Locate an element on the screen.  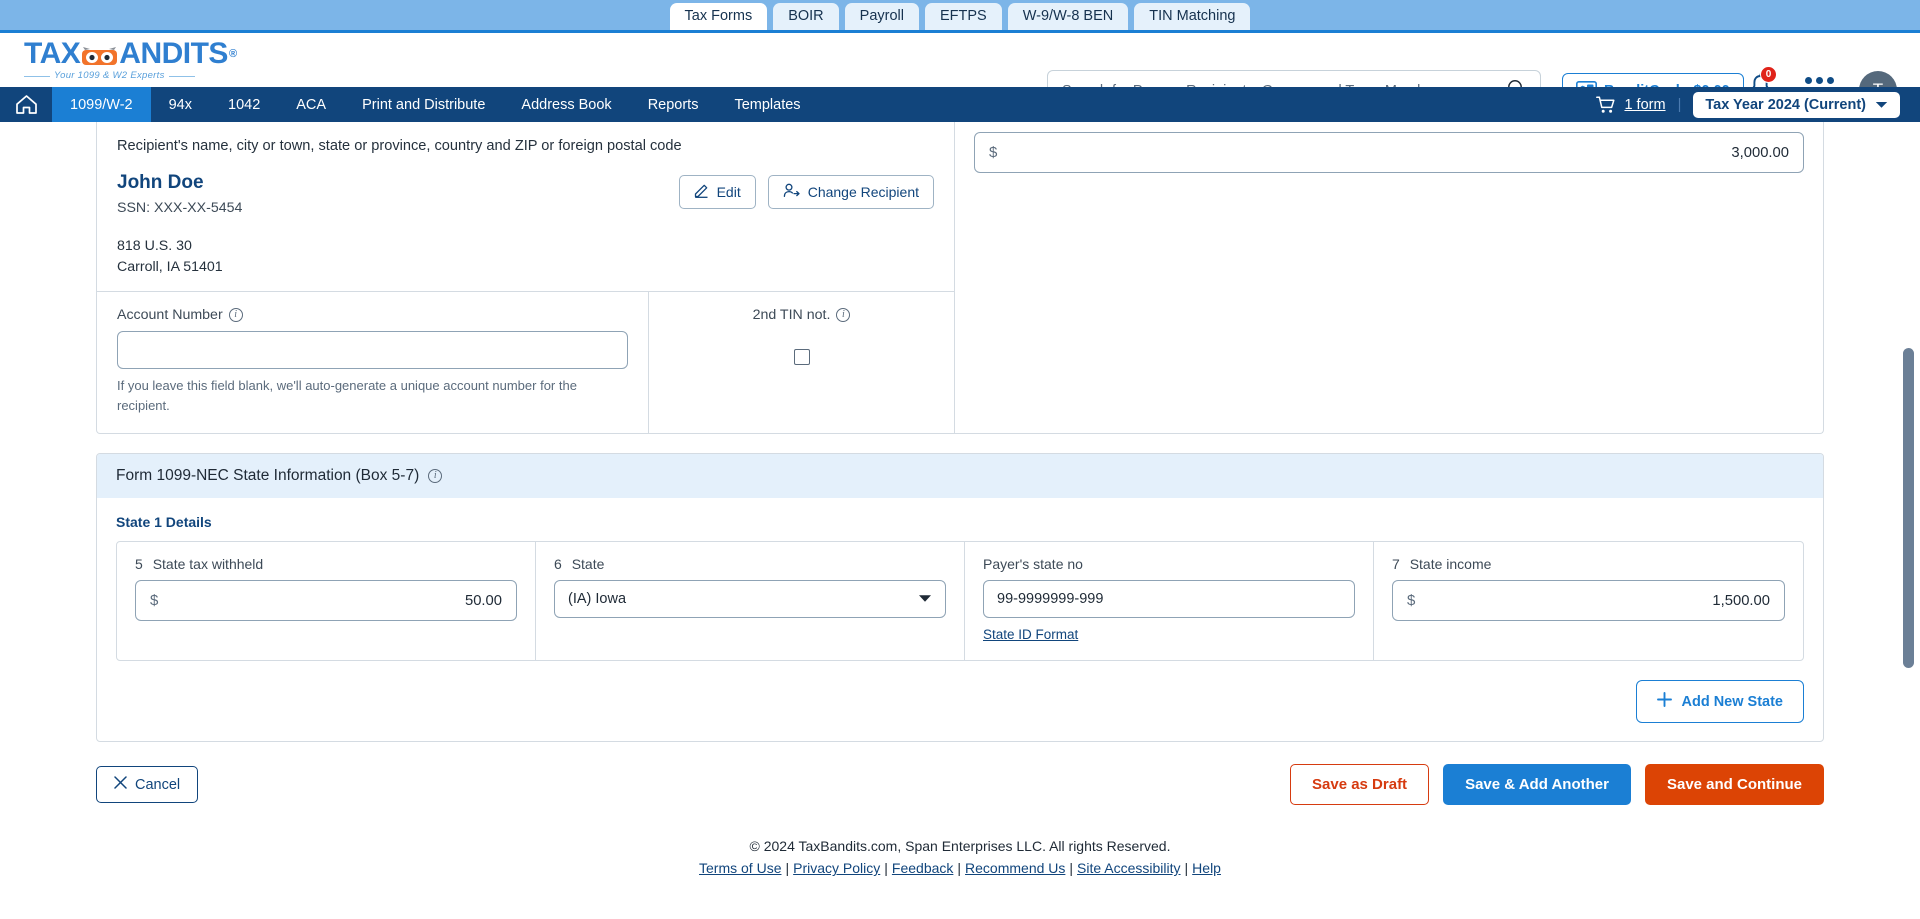
user-switch-icon is located at coordinates (791, 192).